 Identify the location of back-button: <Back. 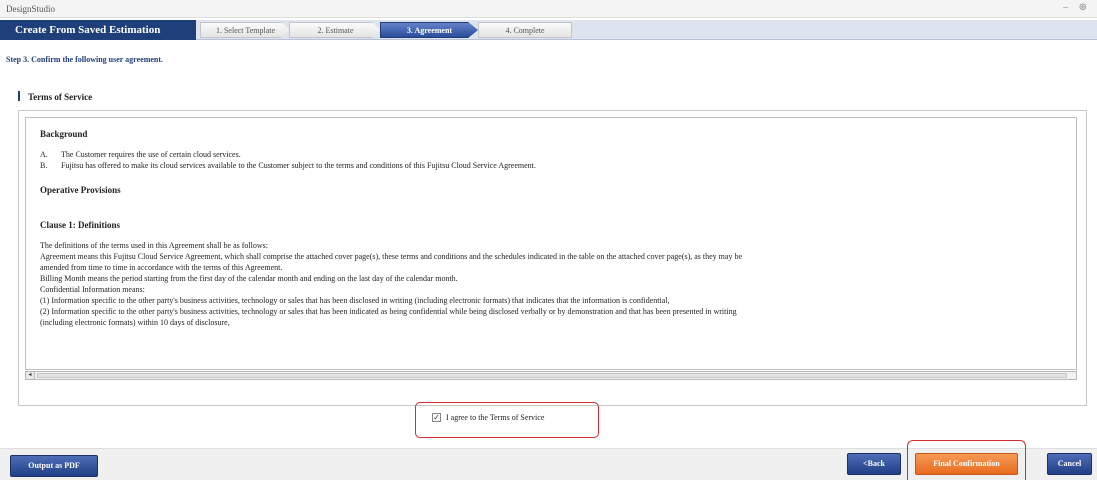
(874, 464).